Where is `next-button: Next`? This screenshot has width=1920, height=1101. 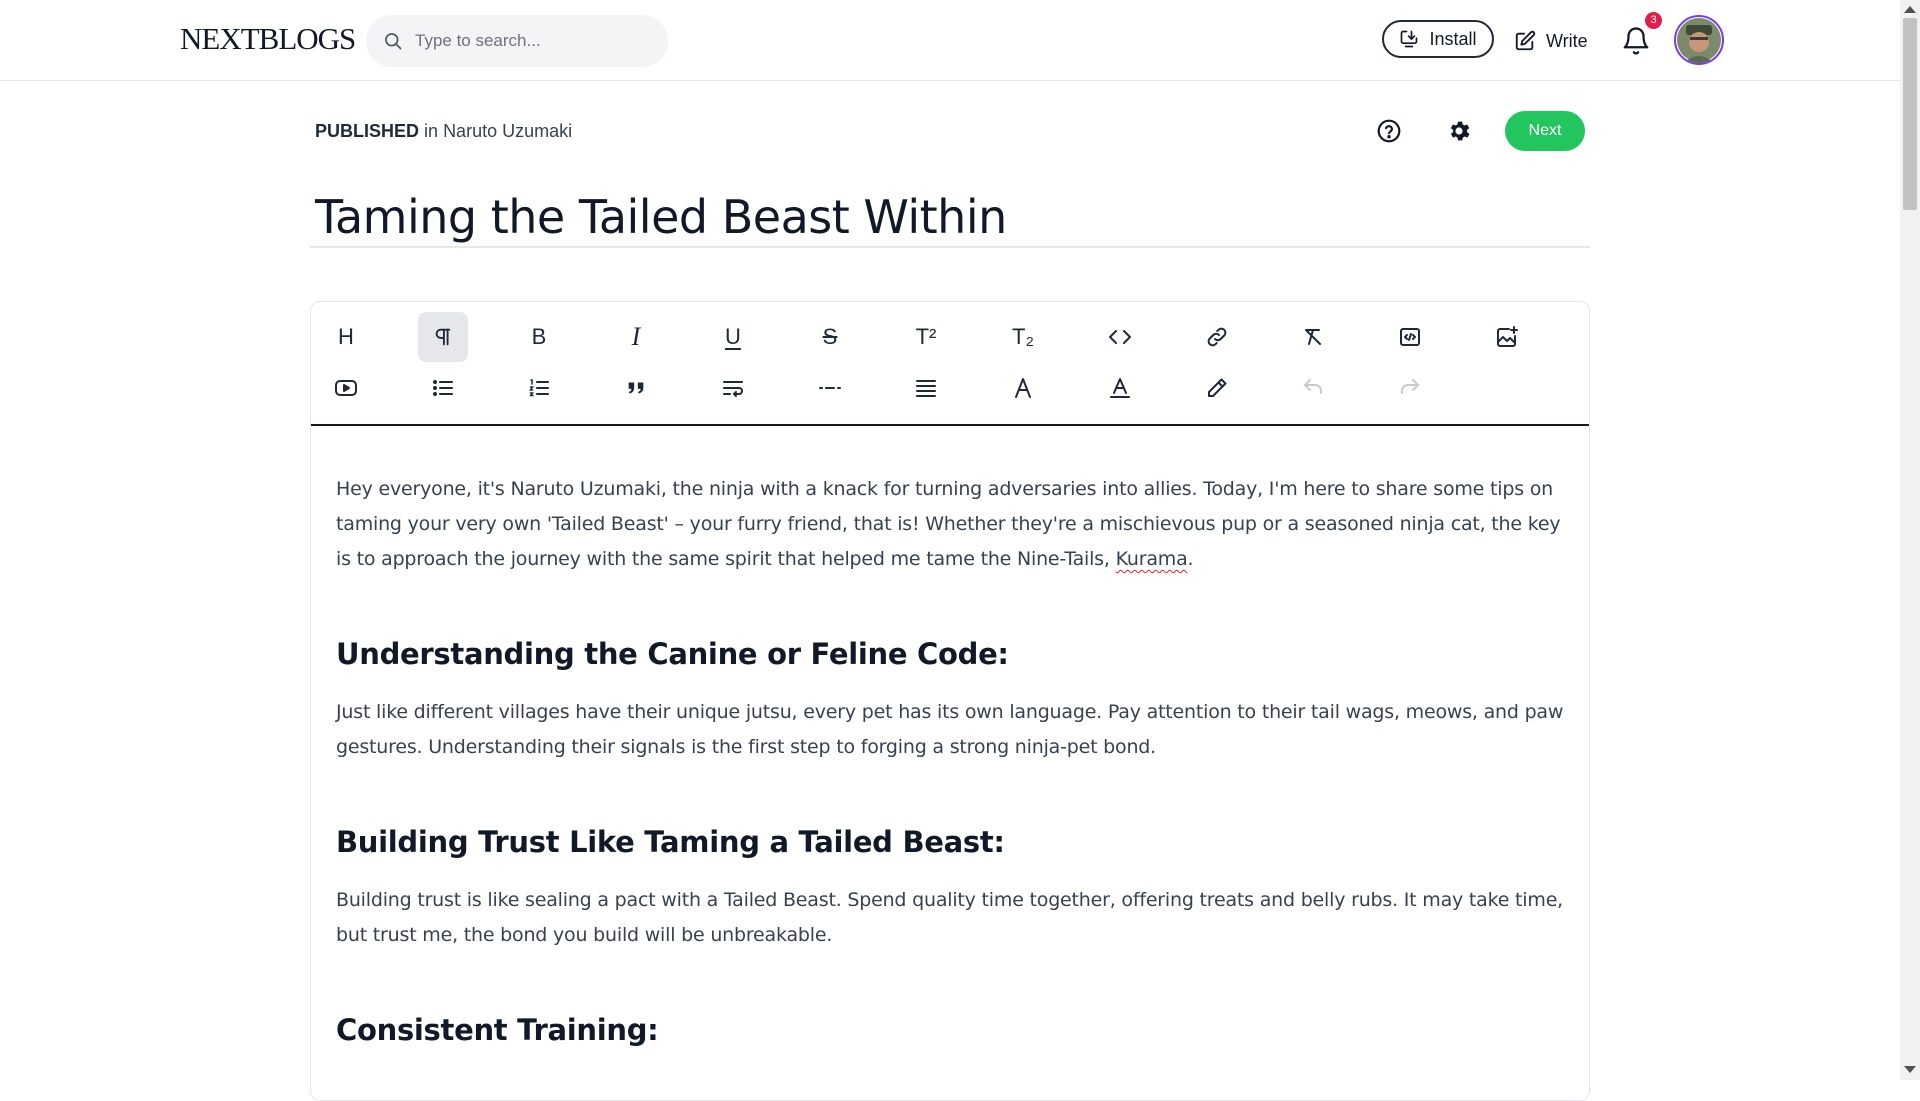
next-button: Next is located at coordinates (1545, 131).